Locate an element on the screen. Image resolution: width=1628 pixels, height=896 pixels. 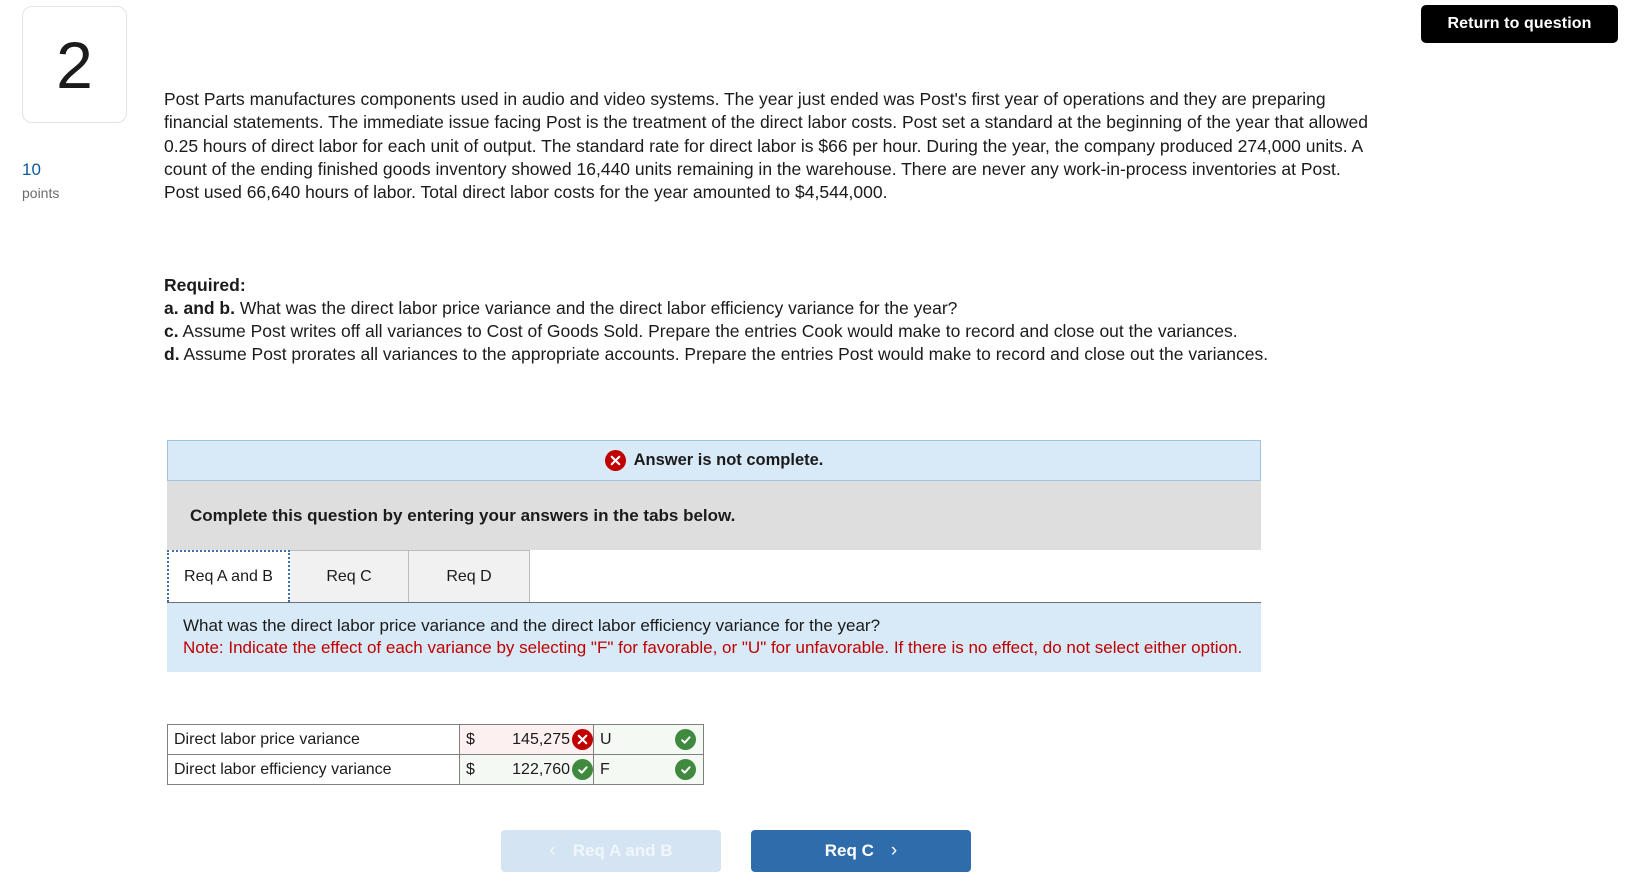
answer-status-text: Answer is not complete. is located at coordinates (728, 460).